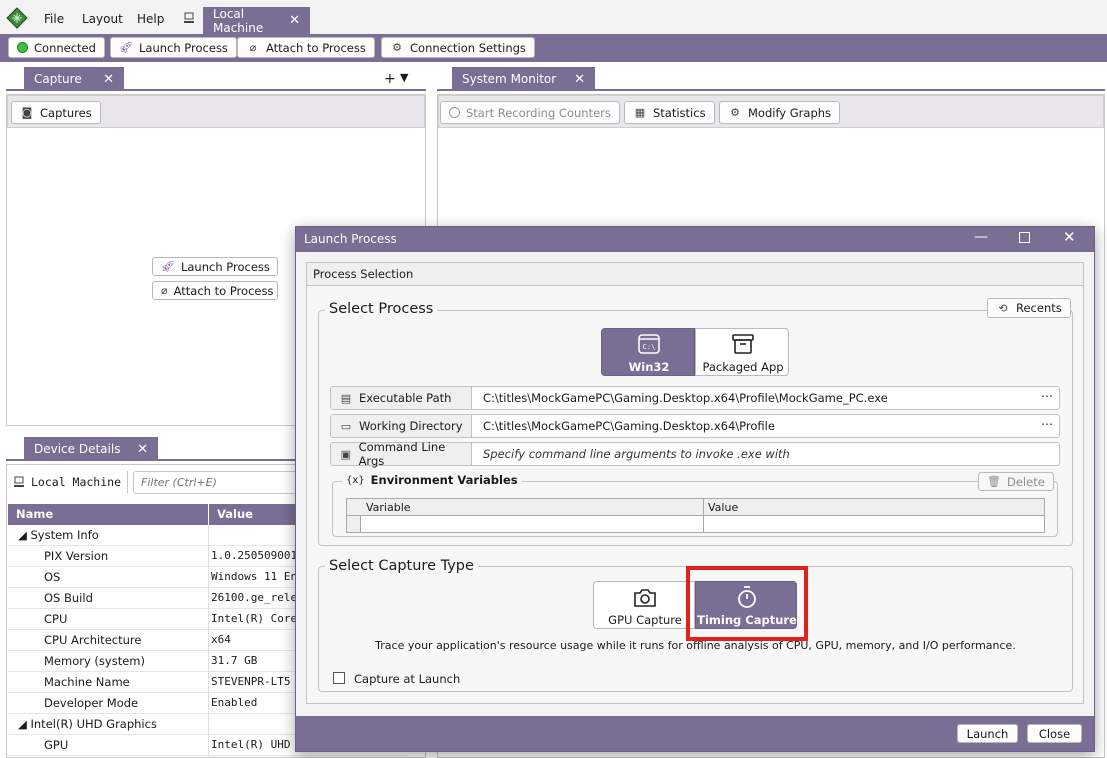 The width and height of the screenshot is (1107, 758). Describe the element at coordinates (1016, 481) in the screenshot. I see `env-delete-button: 🗑︎ Delete` at that location.